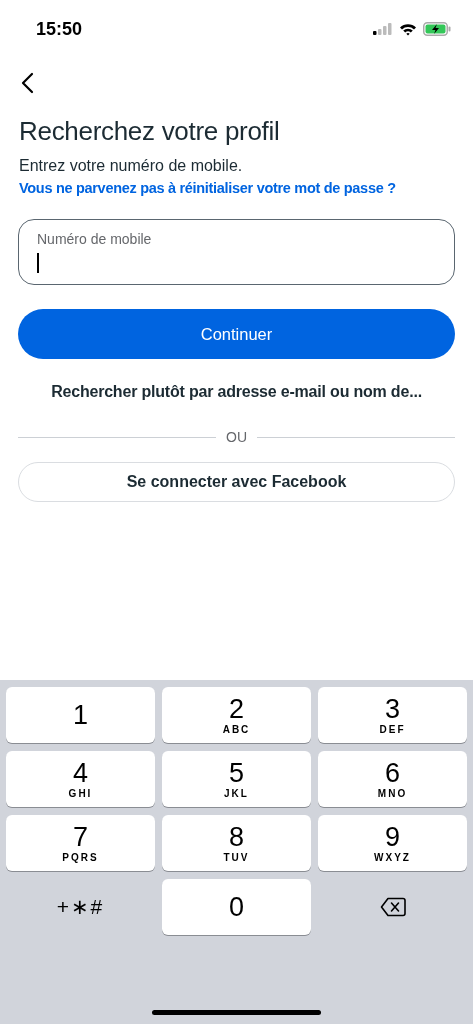 Image resolution: width=473 pixels, height=1024 pixels. Describe the element at coordinates (236, 437) in the screenshot. I see `divider-label: OU` at that location.